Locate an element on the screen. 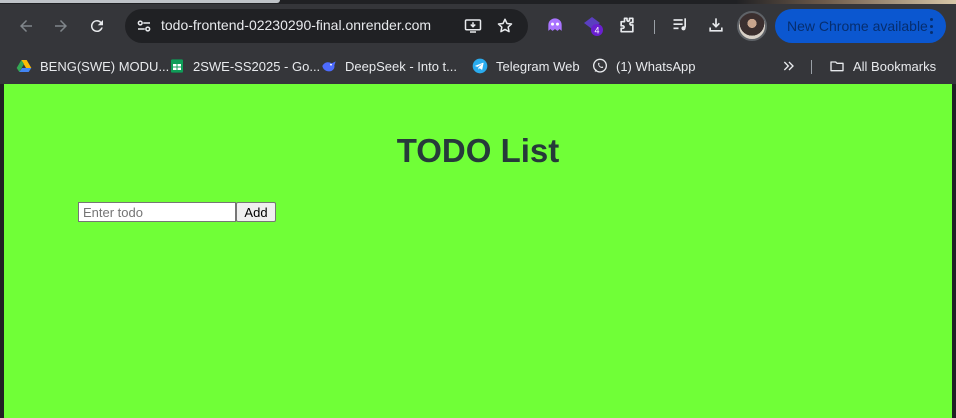 Image resolution: width=956 pixels, height=418 pixels. forward-button is located at coordinates (61, 26).